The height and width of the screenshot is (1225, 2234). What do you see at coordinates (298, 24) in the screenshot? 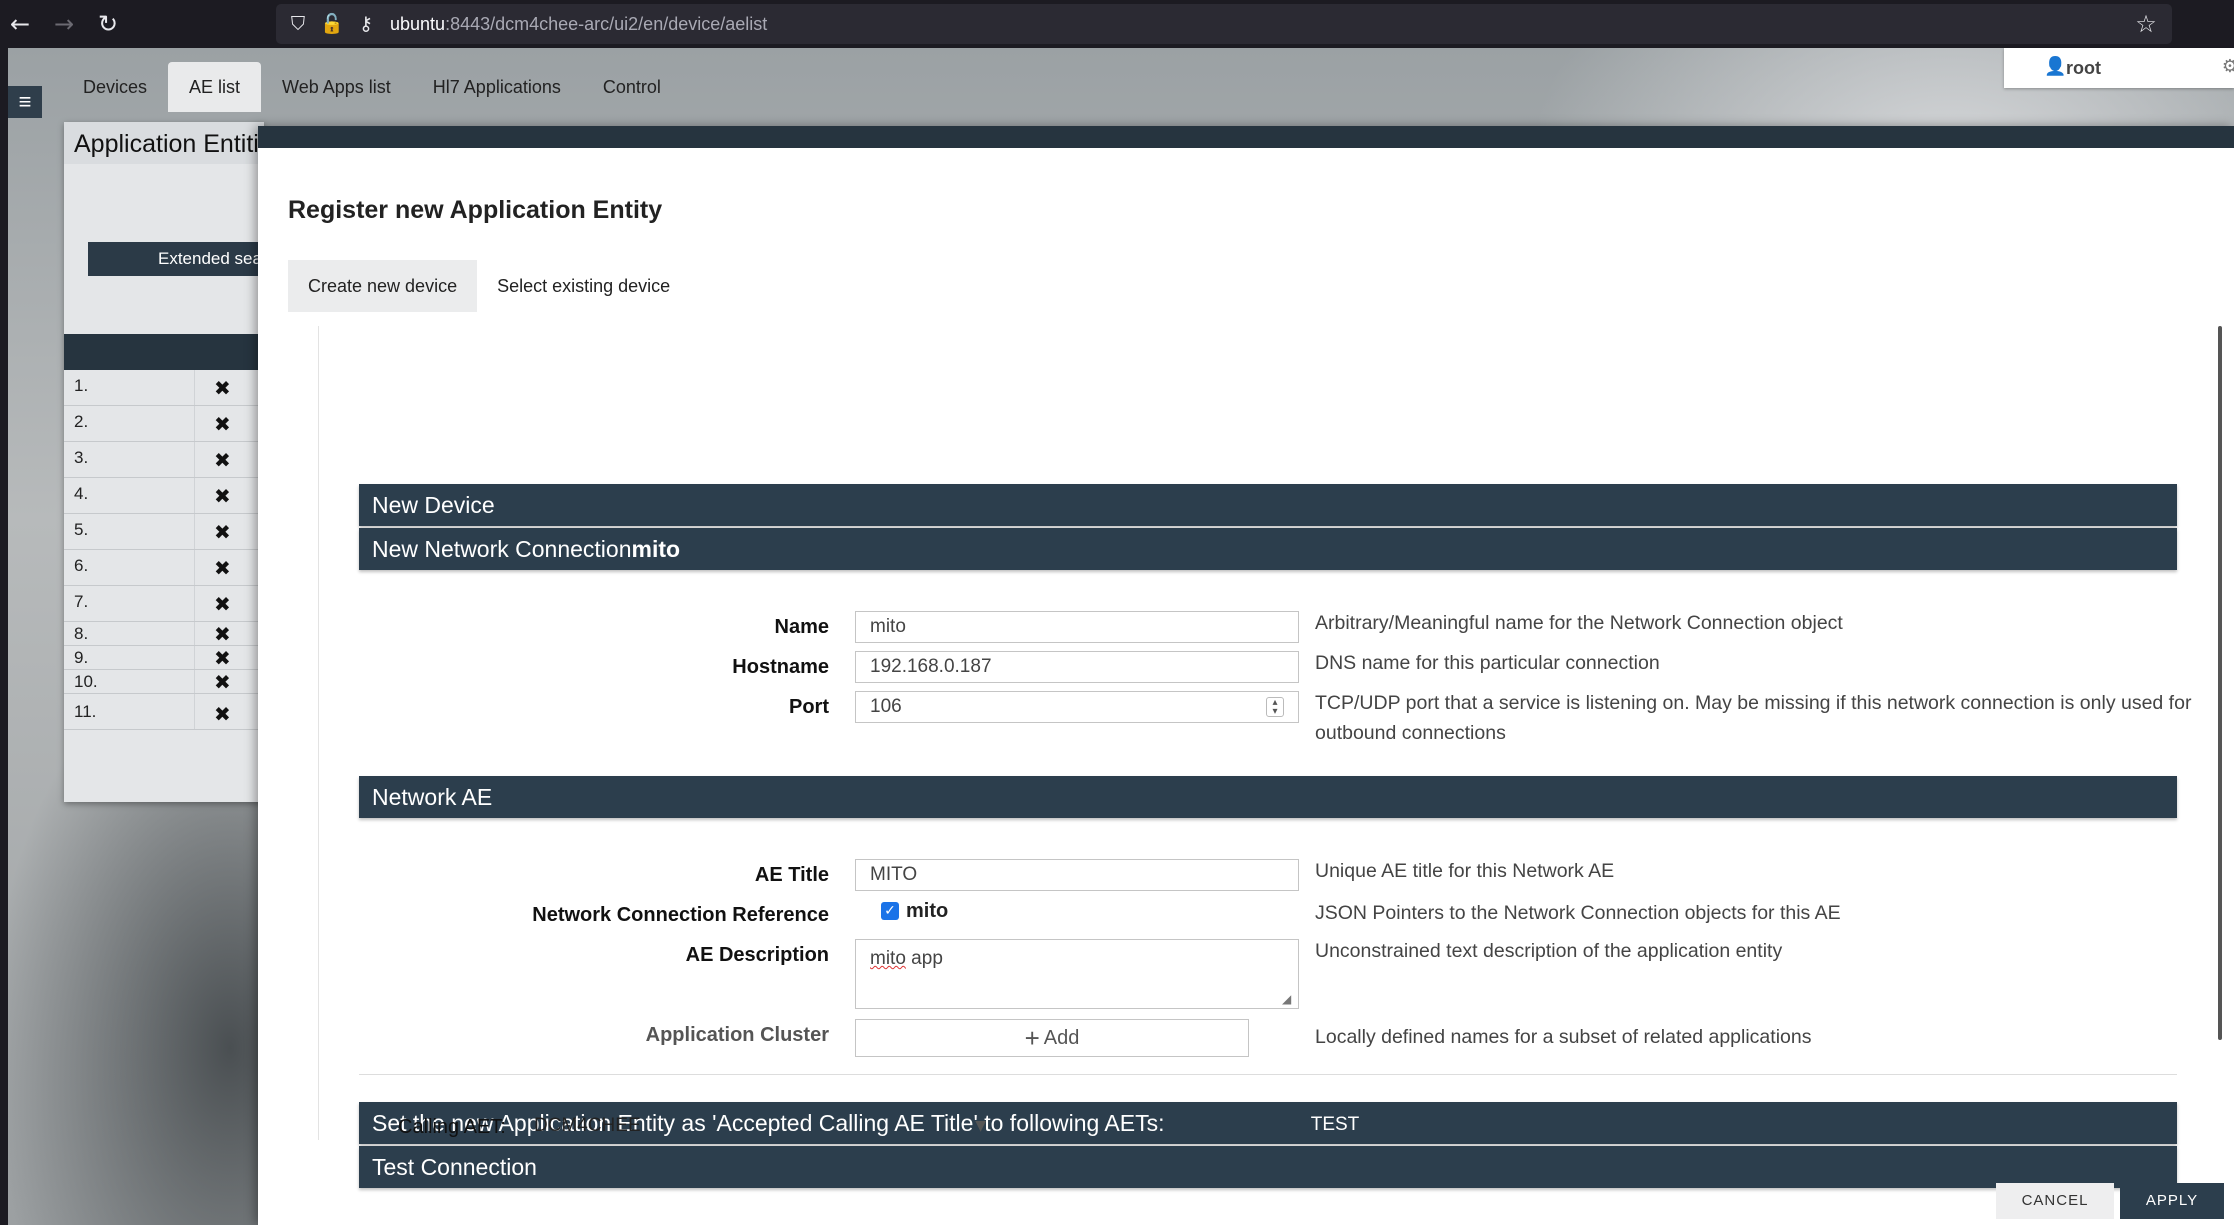
I see `shield-icon: ⛉` at bounding box center [298, 24].